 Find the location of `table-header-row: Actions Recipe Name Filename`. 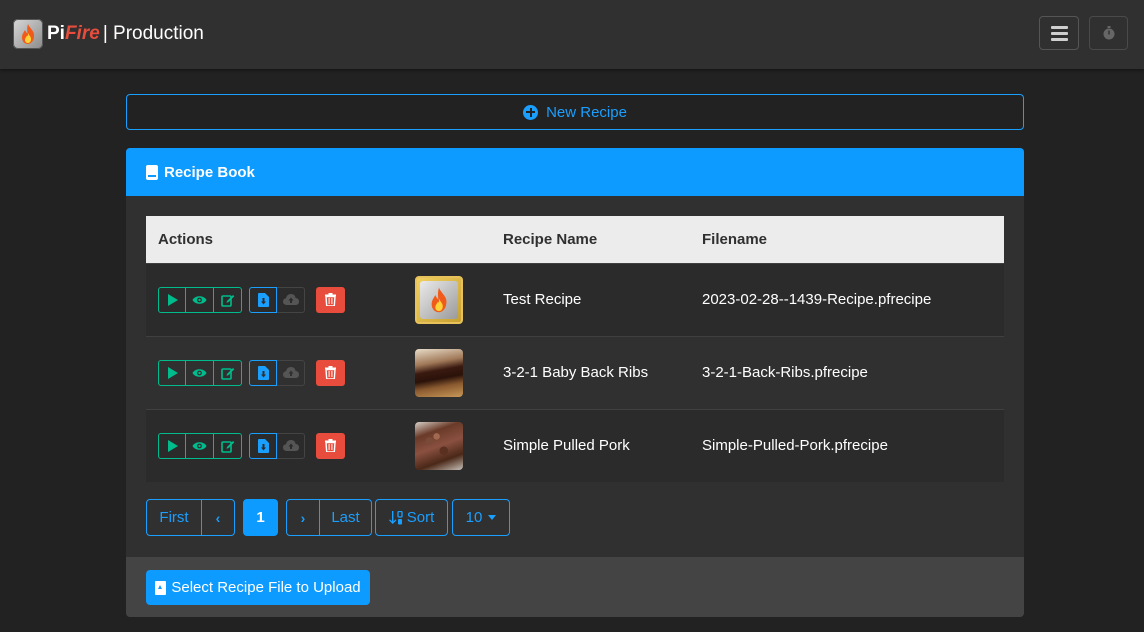

table-header-row: Actions Recipe Name Filename is located at coordinates (575, 239).